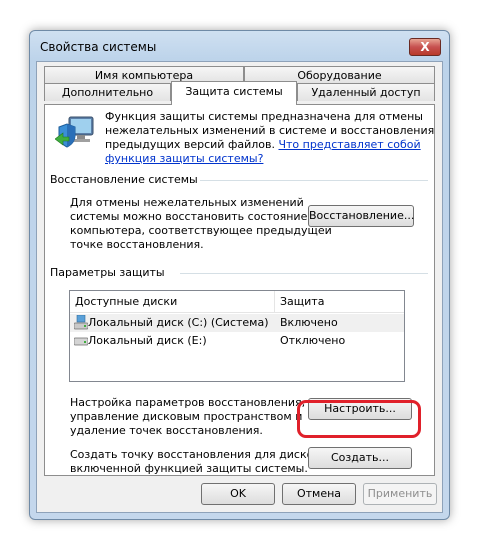 The image size is (477, 548). Describe the element at coordinates (186, 416) in the screenshot. I see `configure-desc-line-2: управление дисковым пространством и` at that location.